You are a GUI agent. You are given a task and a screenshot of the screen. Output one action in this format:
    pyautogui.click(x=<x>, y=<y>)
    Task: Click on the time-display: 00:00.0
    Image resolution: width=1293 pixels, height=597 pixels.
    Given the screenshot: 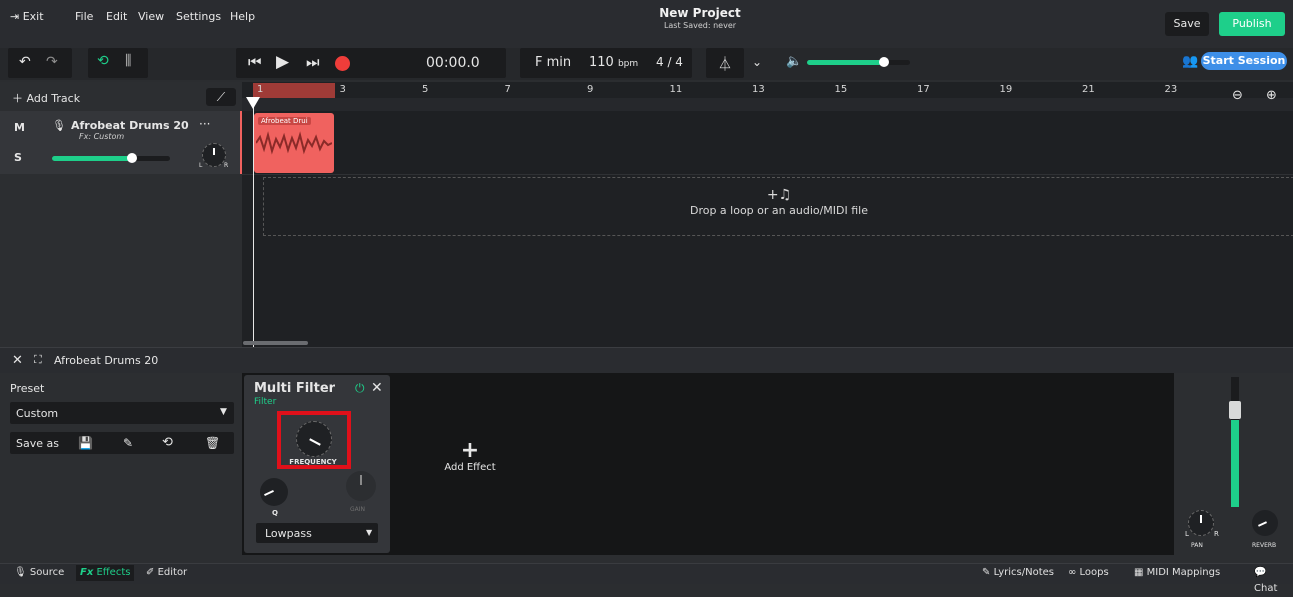 What is the action you would take?
    pyautogui.click(x=453, y=63)
    